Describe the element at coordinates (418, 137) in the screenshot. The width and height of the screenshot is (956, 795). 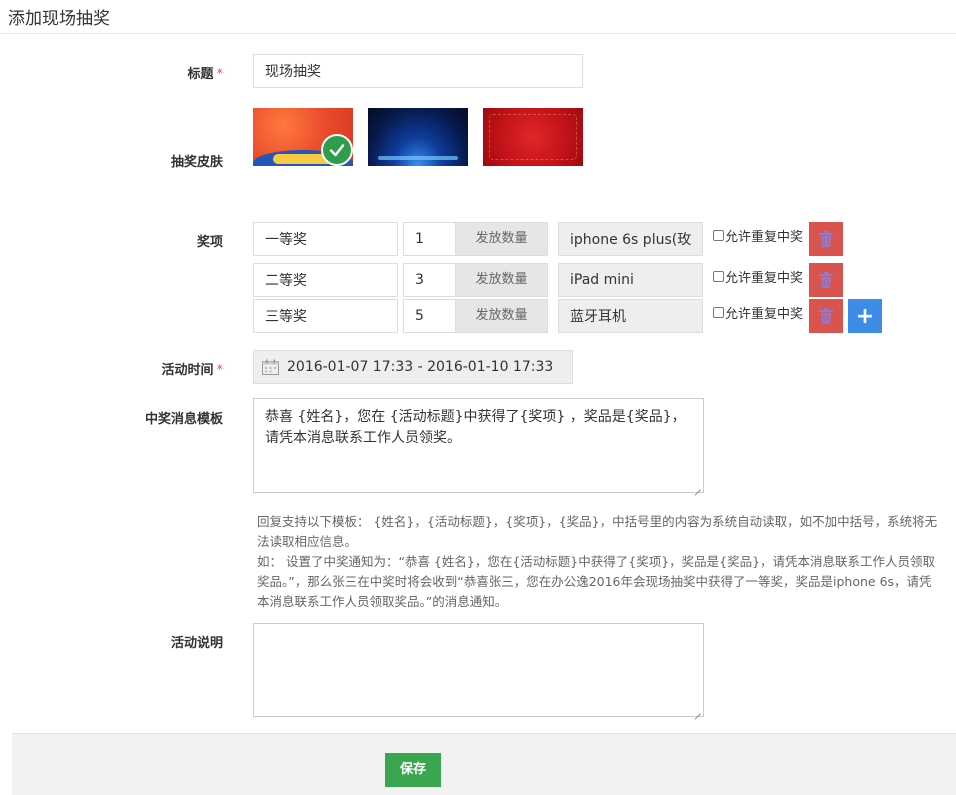
I see `skin-option-blue-stage` at that location.